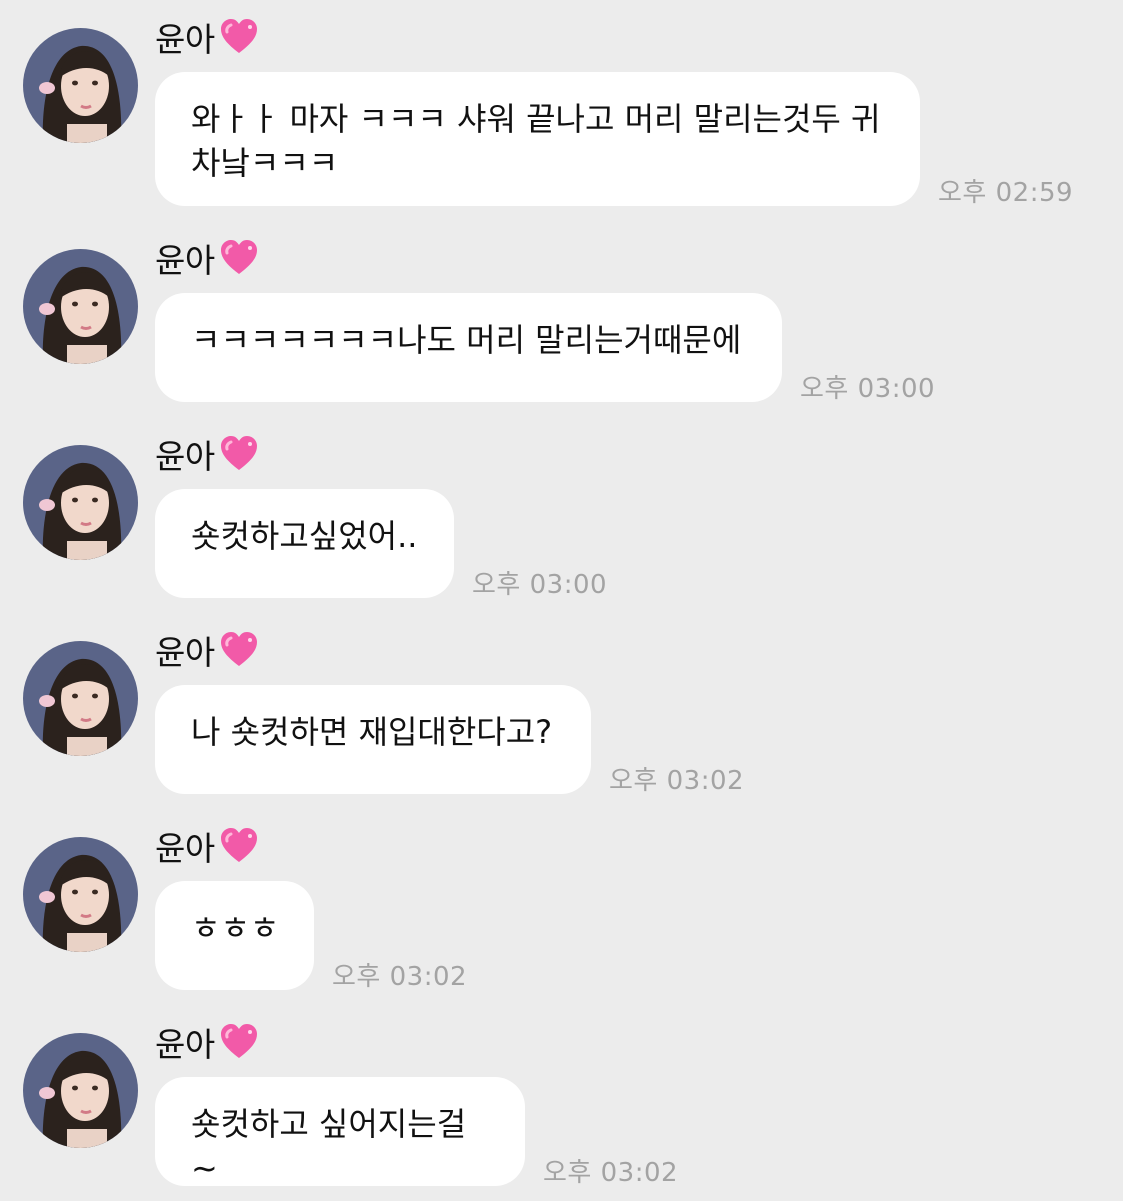 This screenshot has height=1201, width=1123. I want to click on message-bubble: 와ㅏㅏ 마자 ㅋㅋㅋ 샤워 끝나고 머리 말리는것두 귀 차낰ㅋㅋㅋ, so click(537, 139).